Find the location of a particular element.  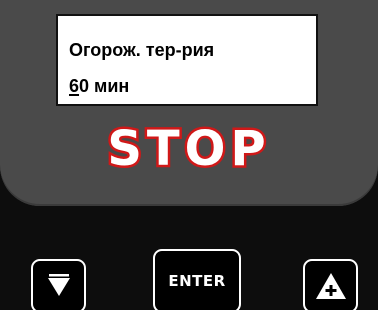

lcd-line-2-value: 0 мин is located at coordinates (104, 86).